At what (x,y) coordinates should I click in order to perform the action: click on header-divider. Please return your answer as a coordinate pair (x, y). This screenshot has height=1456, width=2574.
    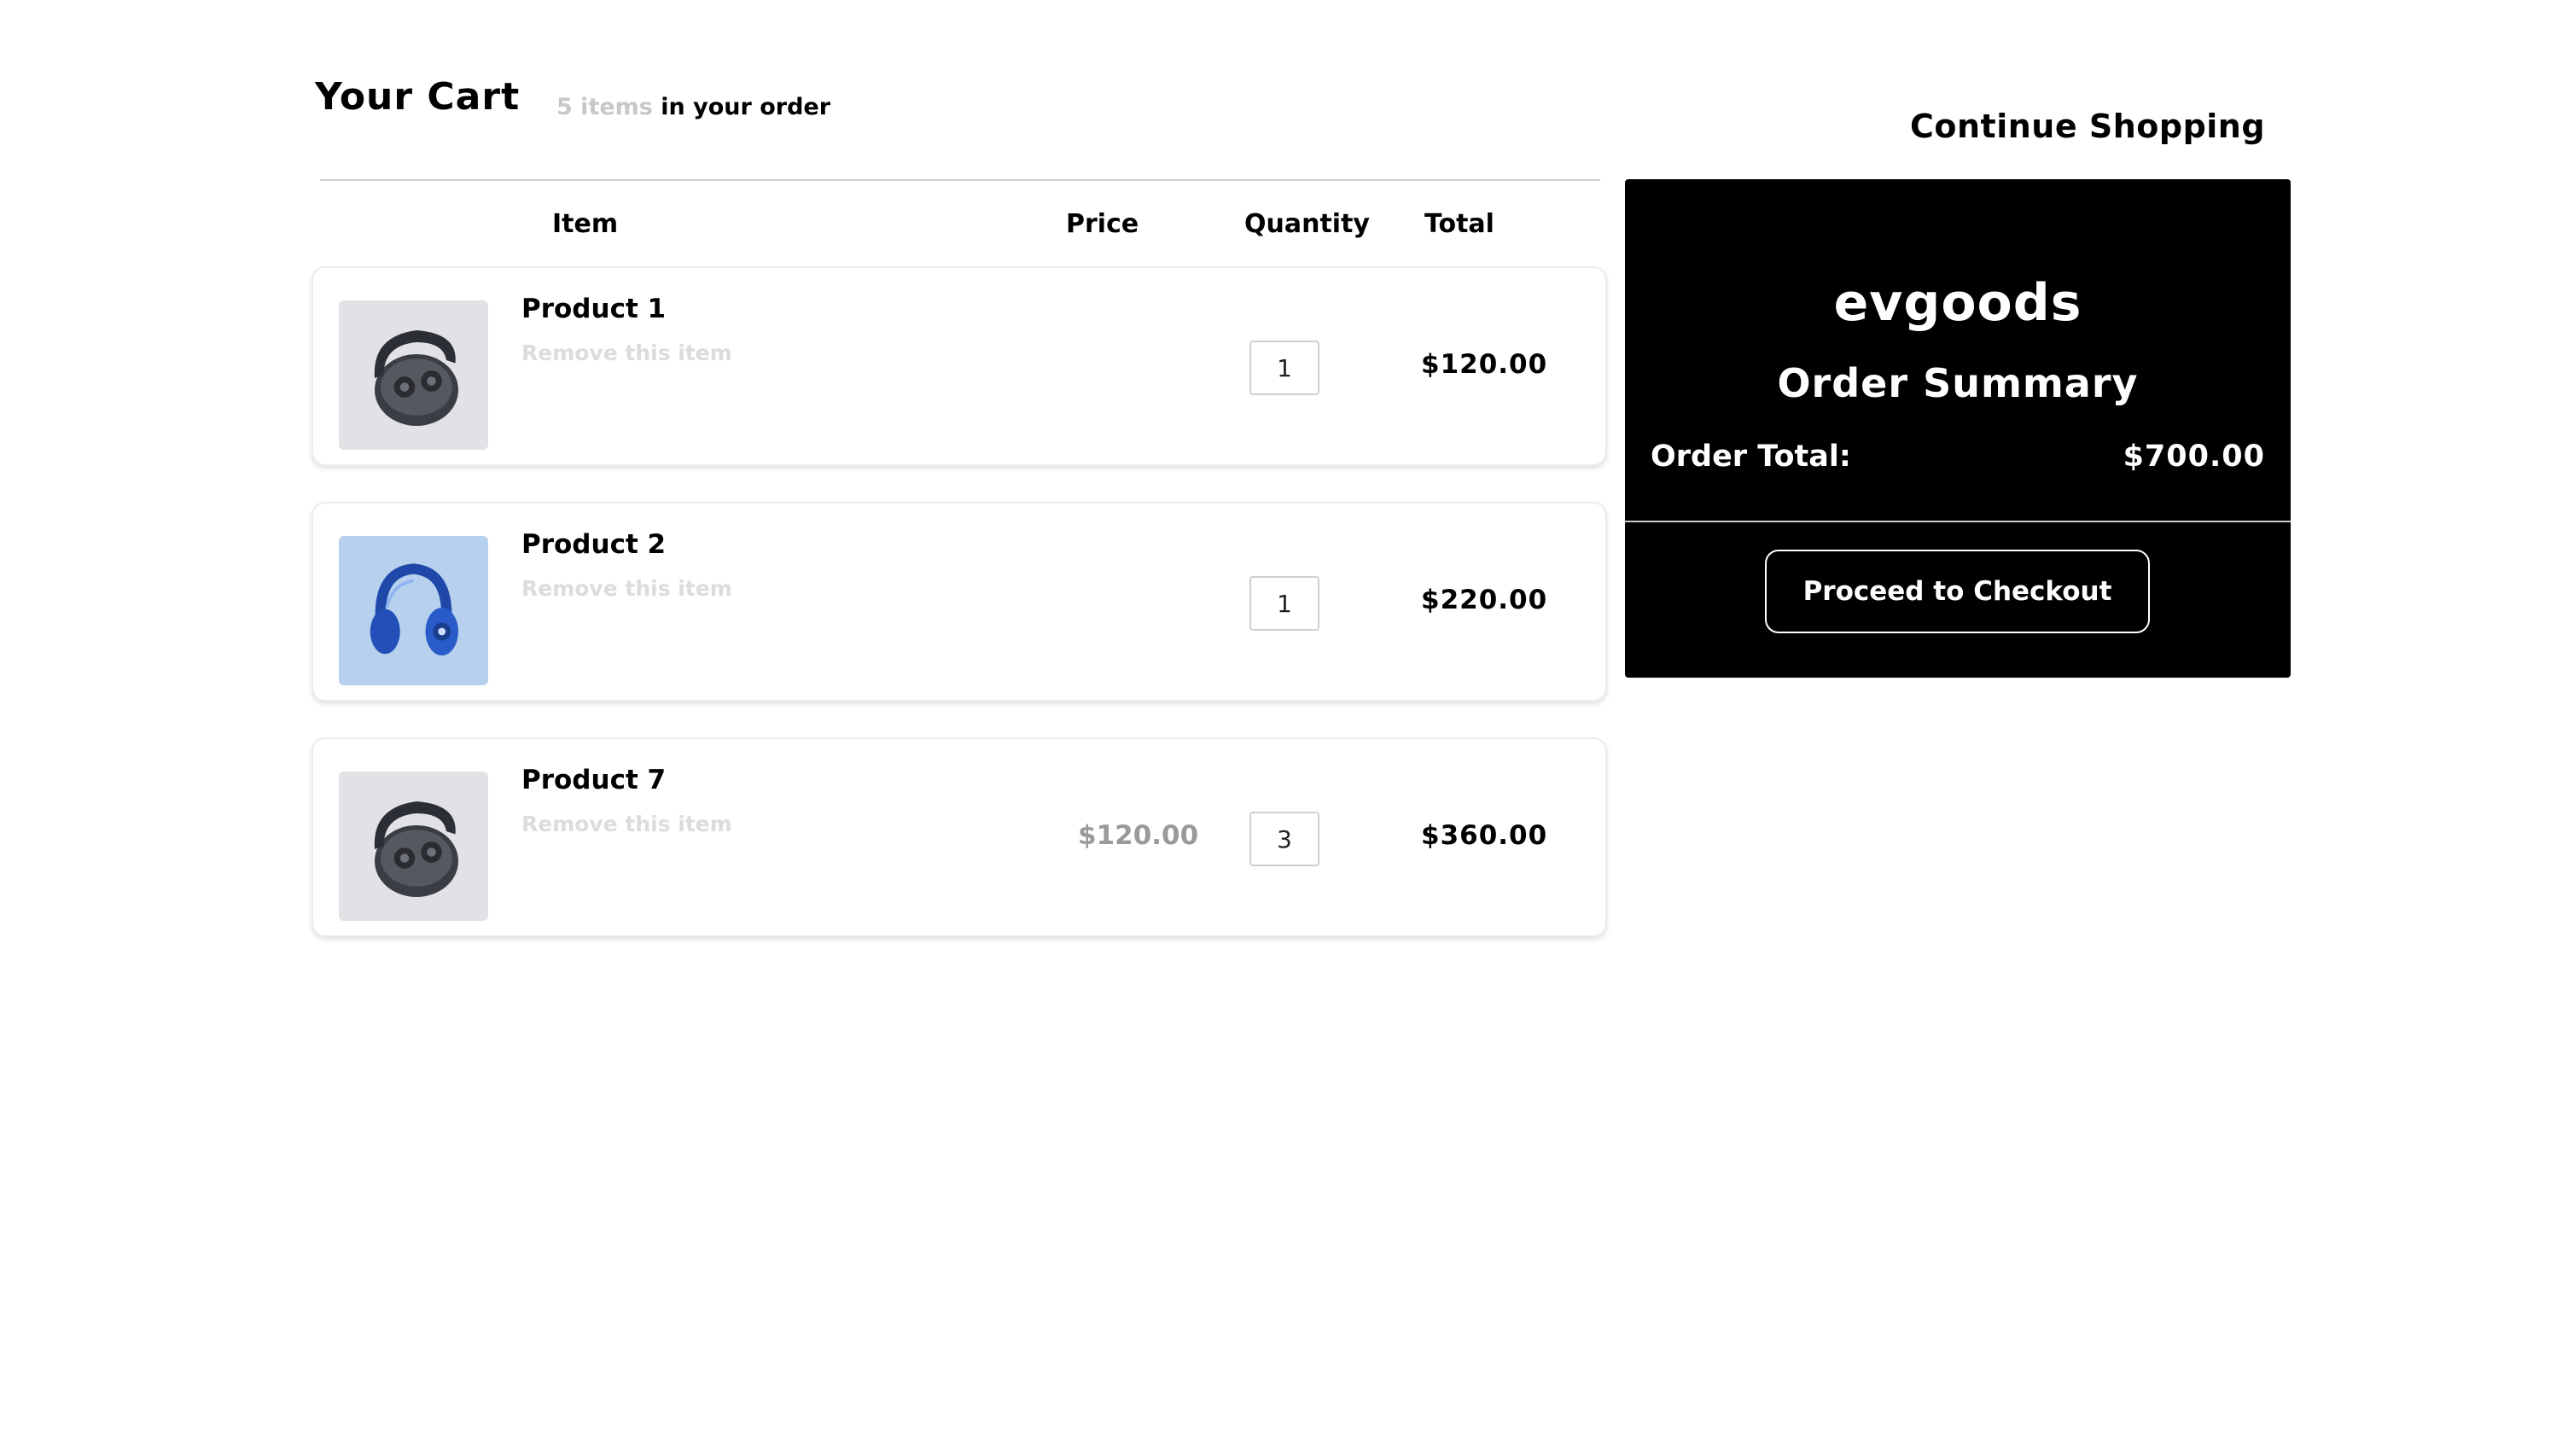
    Looking at the image, I should click on (960, 180).